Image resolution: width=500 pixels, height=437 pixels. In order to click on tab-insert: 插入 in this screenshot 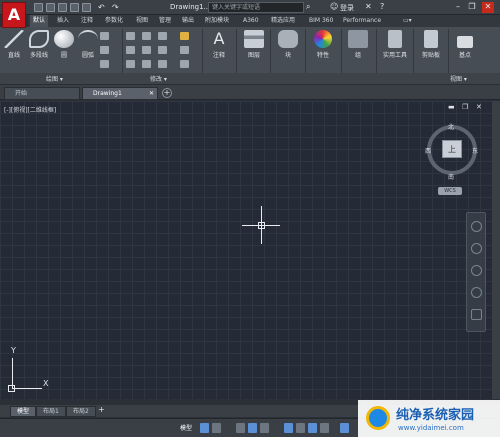, I will do `click(63, 21)`.